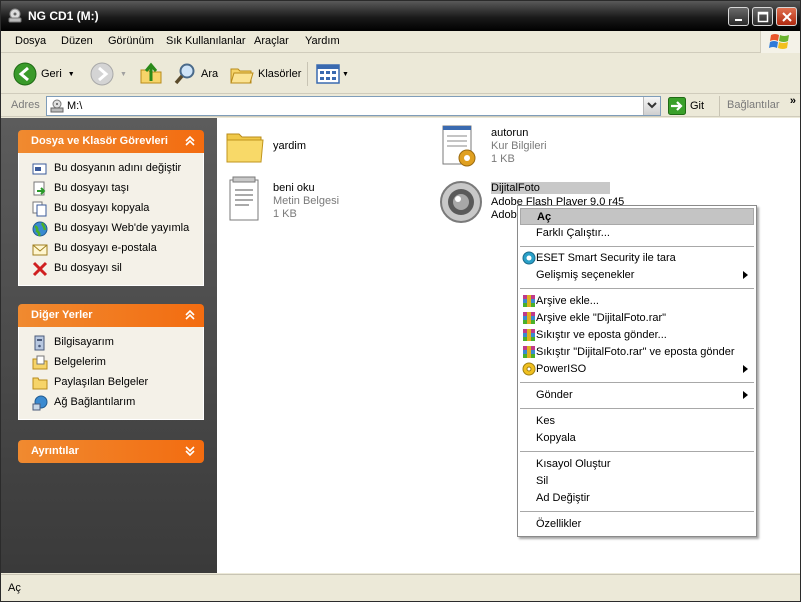  Describe the element at coordinates (322, 41) in the screenshot. I see `menu-yardim: Yardım` at that location.